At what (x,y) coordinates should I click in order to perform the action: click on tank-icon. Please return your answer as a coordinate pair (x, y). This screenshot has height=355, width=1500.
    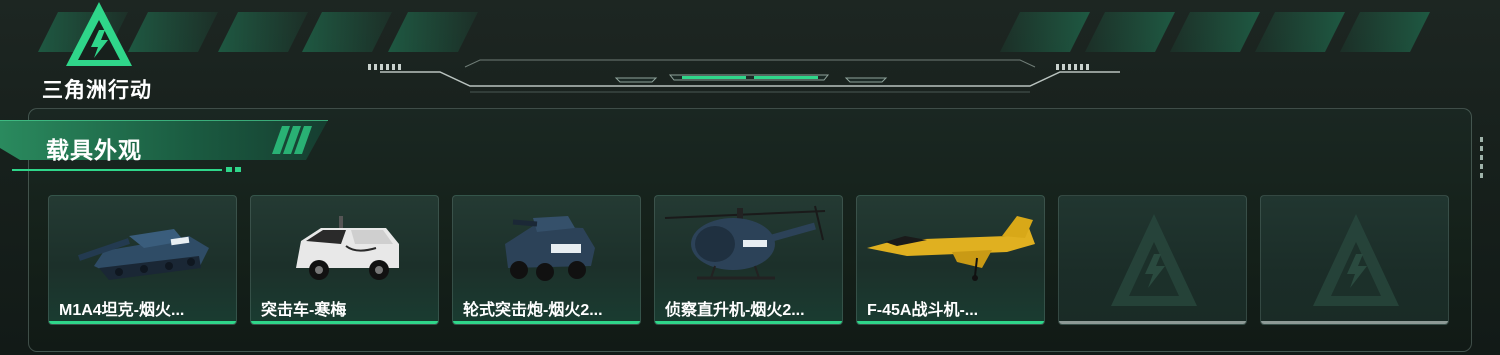
    Looking at the image, I should click on (143, 254).